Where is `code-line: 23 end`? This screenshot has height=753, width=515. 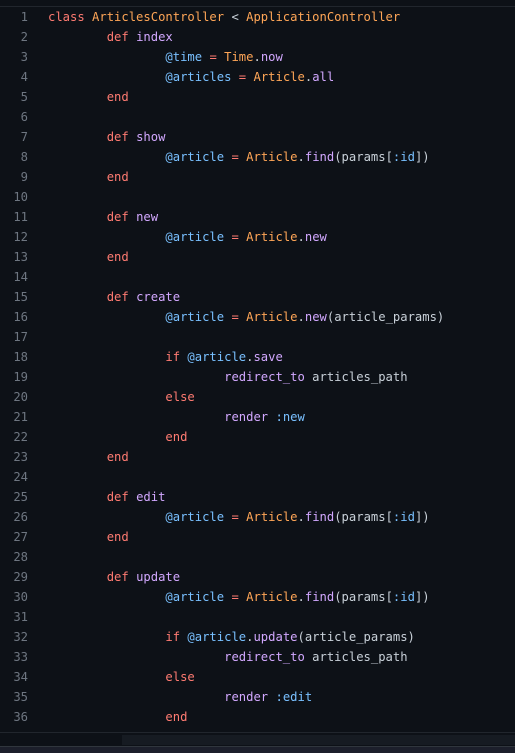 code-line: 23 end is located at coordinates (257, 457).